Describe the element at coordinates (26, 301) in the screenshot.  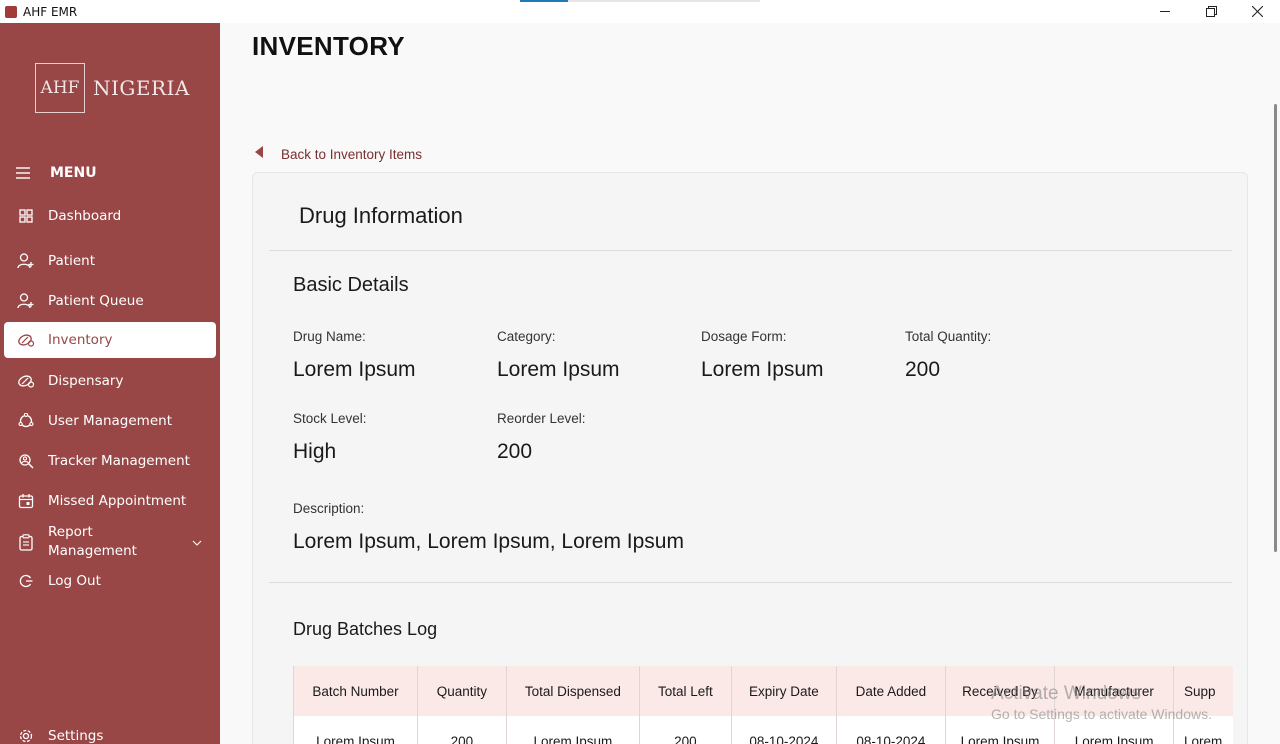
I see `patient-queue-icon` at that location.